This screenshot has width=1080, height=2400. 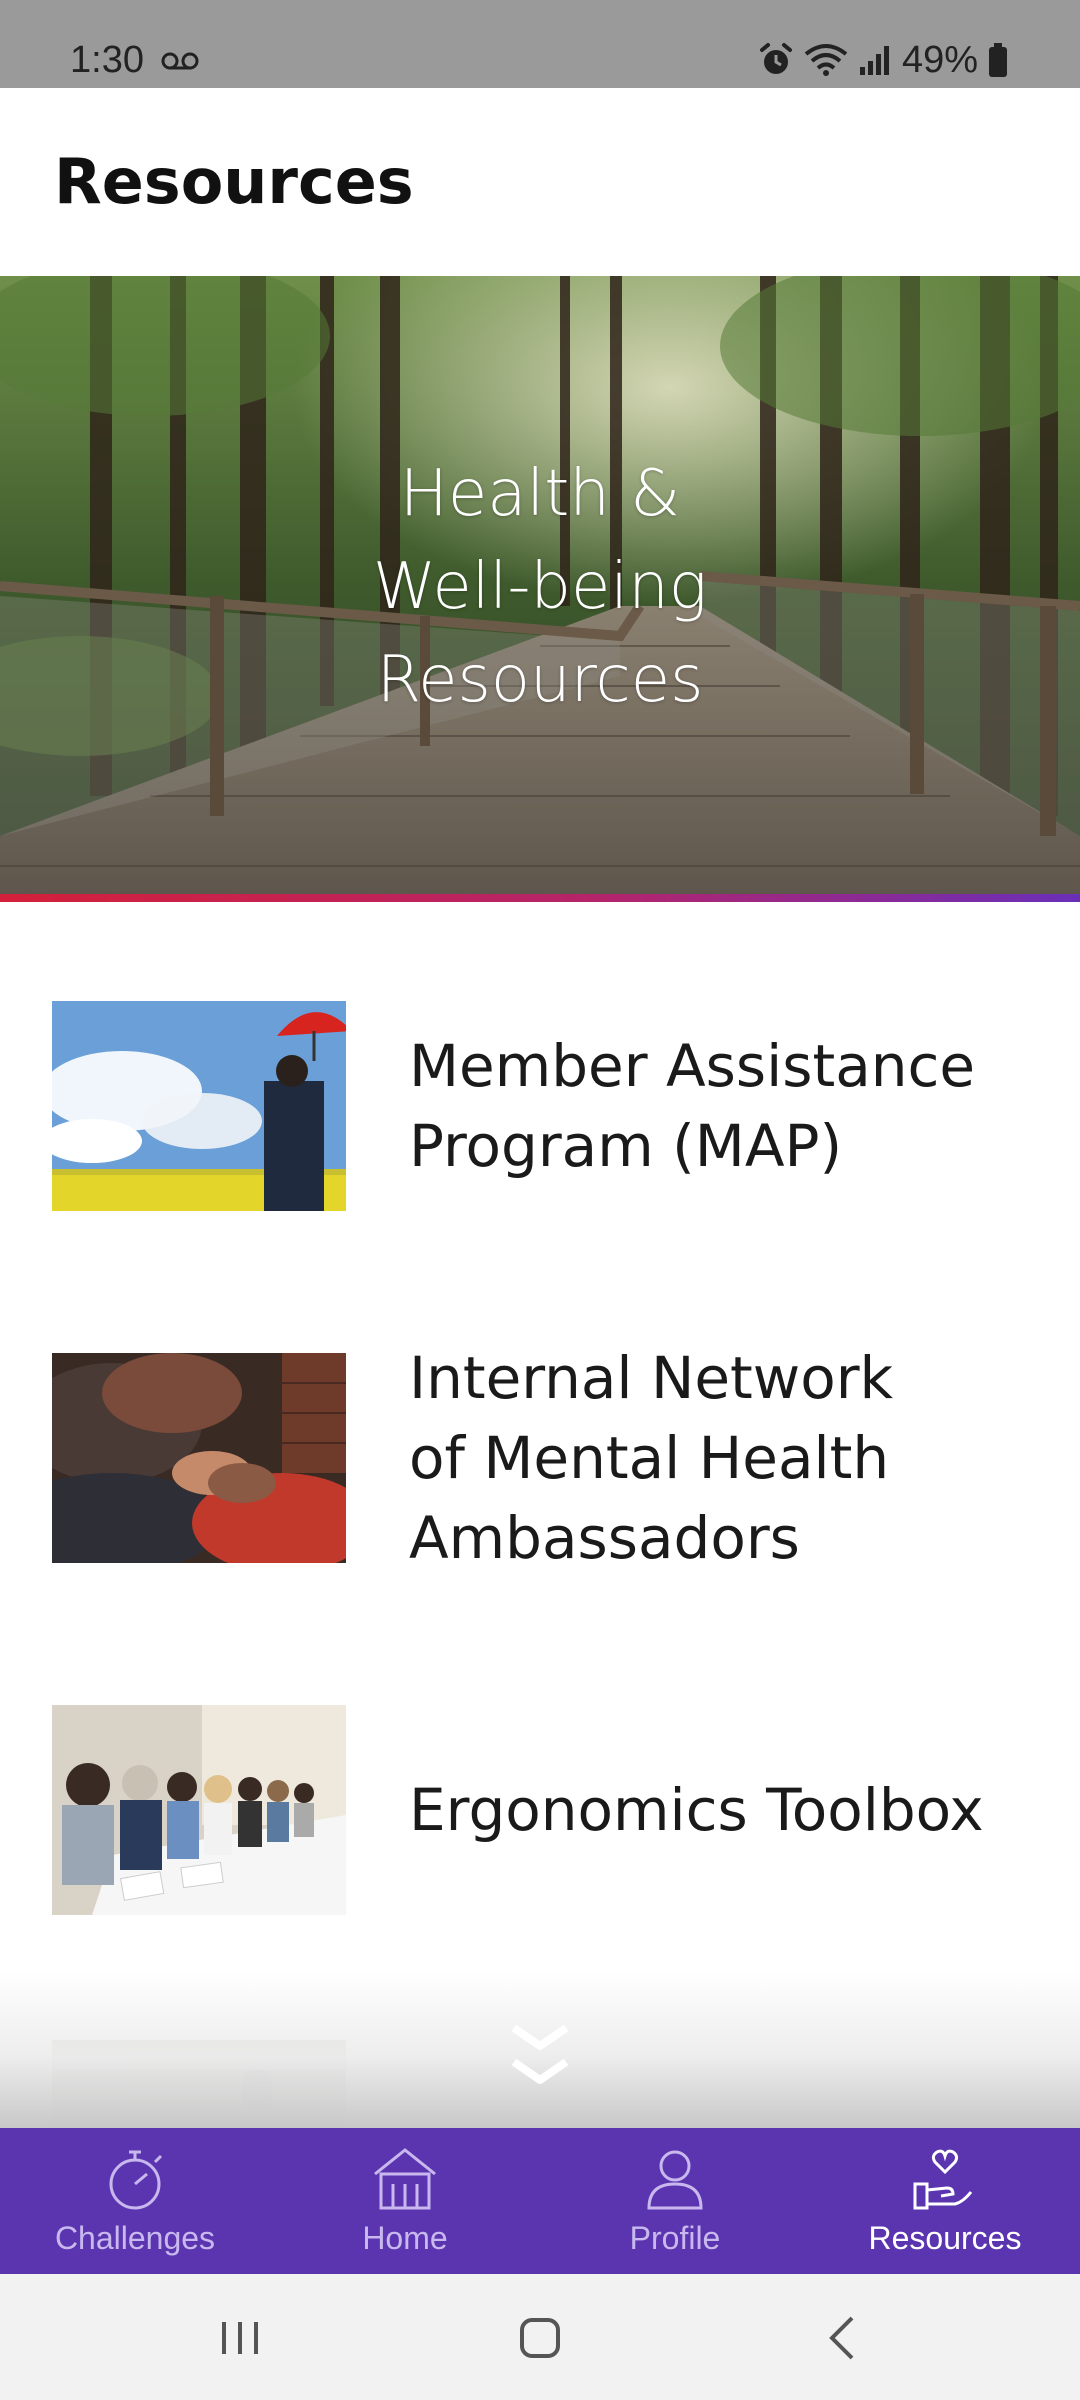 What do you see at coordinates (826, 60) in the screenshot?
I see `wifi-icon` at bounding box center [826, 60].